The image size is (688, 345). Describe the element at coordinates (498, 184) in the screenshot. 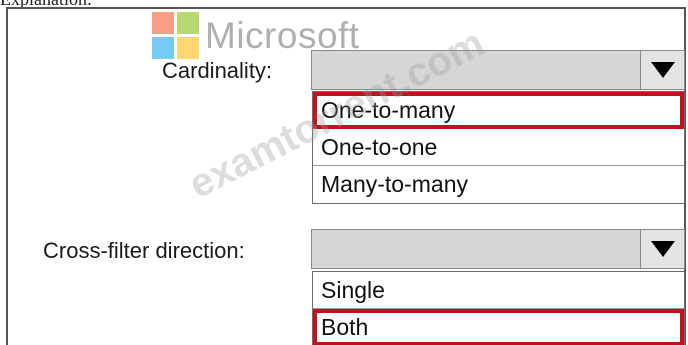

I see `cardinality-option-many-to-many: Many-to-many` at that location.